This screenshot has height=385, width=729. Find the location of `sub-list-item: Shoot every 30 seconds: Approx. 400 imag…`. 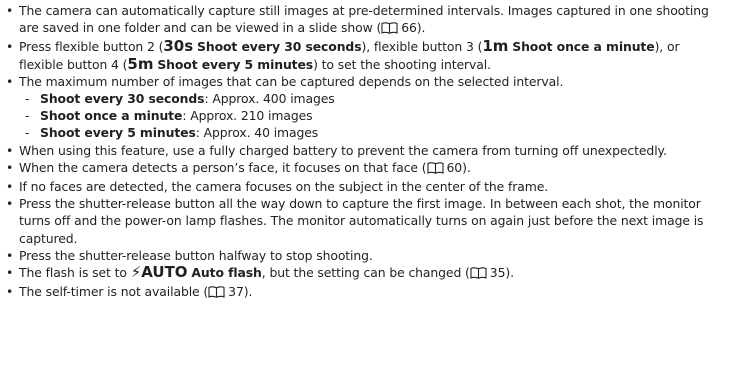

sub-list-item: Shoot every 30 seconds: Approx. 400 imag… is located at coordinates (372, 98).